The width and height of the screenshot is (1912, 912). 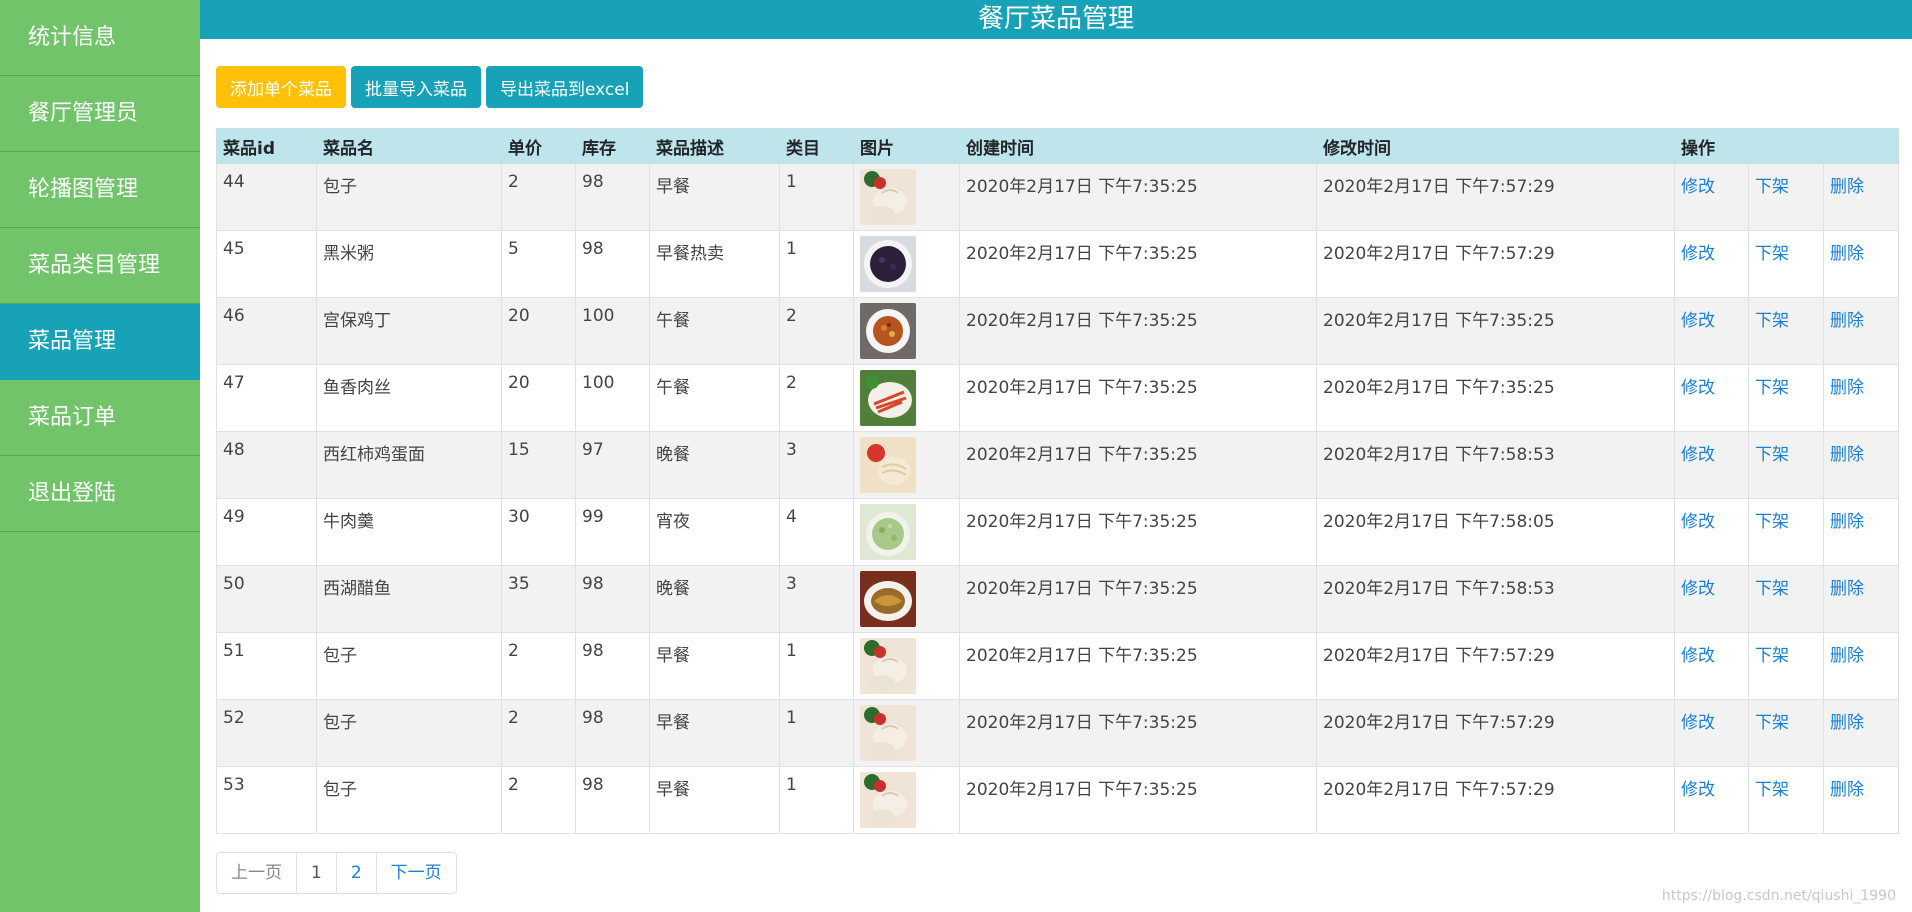 I want to click on import-dishes-button: 批量导入菜品, so click(x=416, y=87).